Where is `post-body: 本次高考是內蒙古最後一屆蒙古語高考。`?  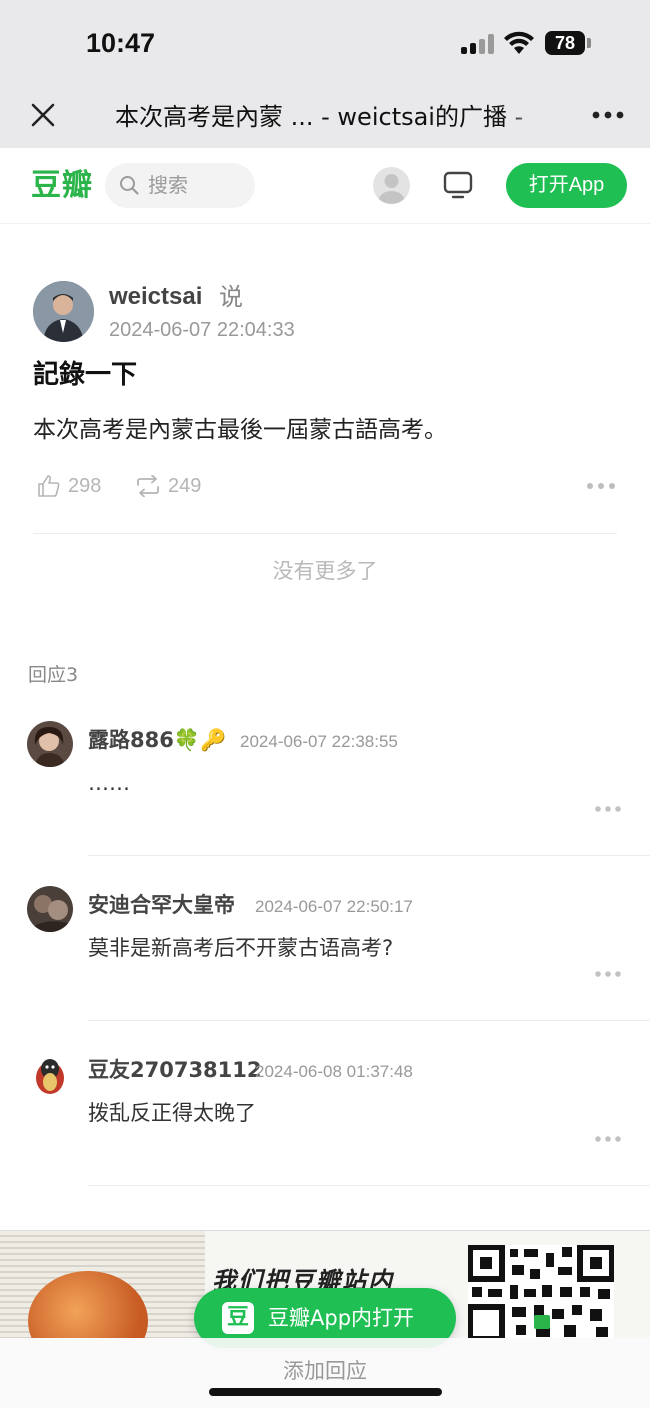 post-body: 本次高考是內蒙古最後一屆蒙古語高考。 is located at coordinates (240, 430).